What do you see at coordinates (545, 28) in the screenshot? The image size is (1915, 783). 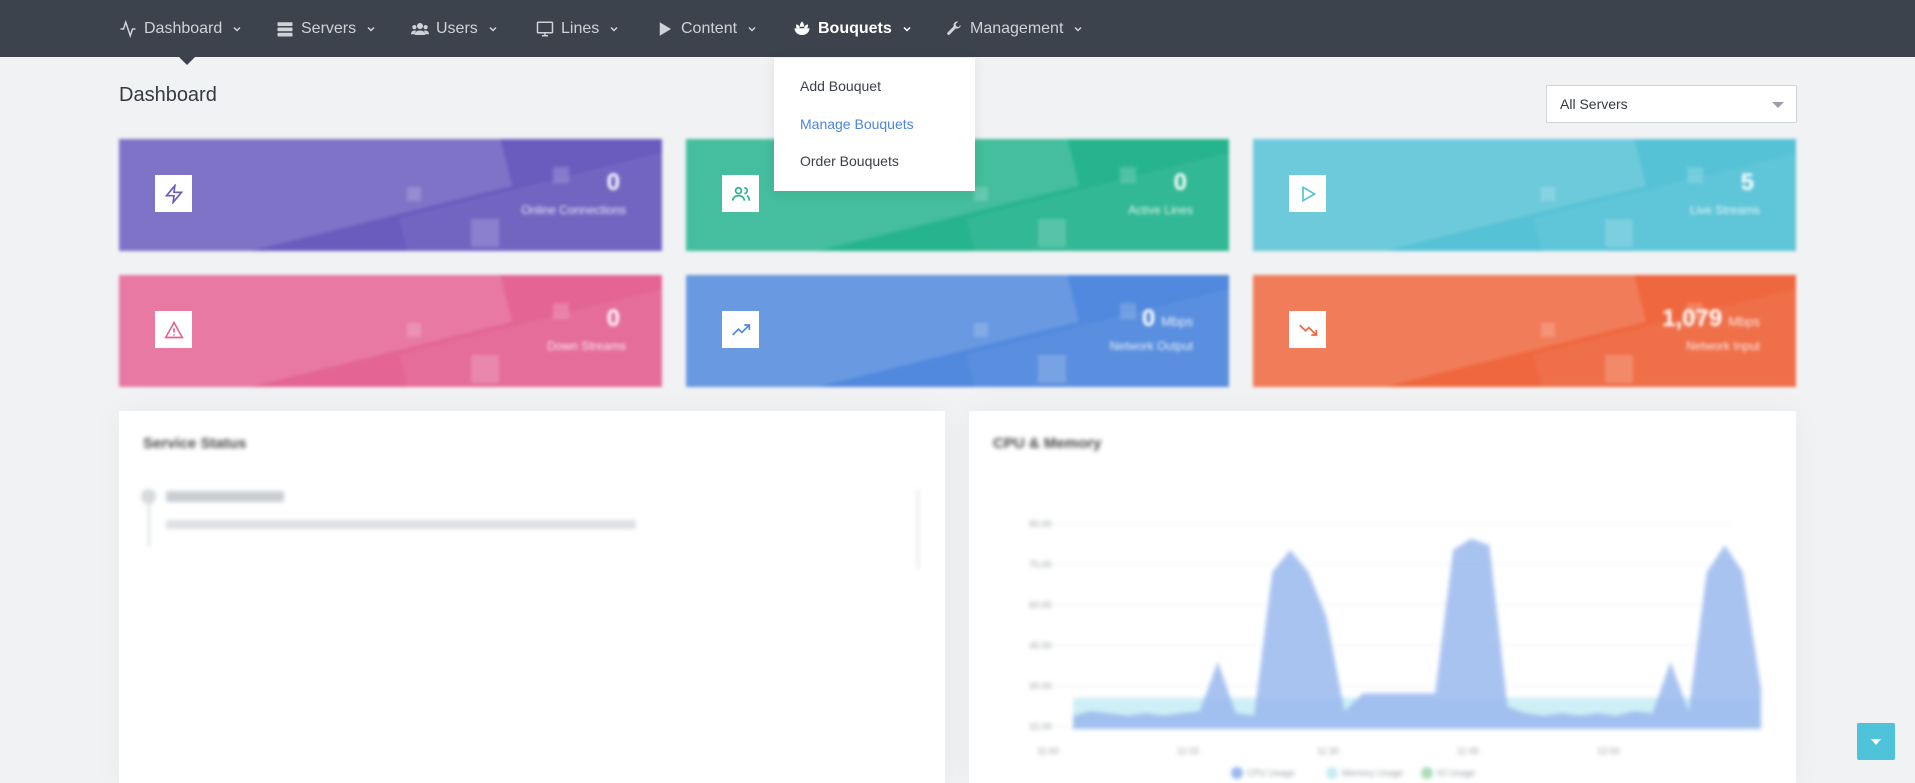 I see `monitor-icon` at bounding box center [545, 28].